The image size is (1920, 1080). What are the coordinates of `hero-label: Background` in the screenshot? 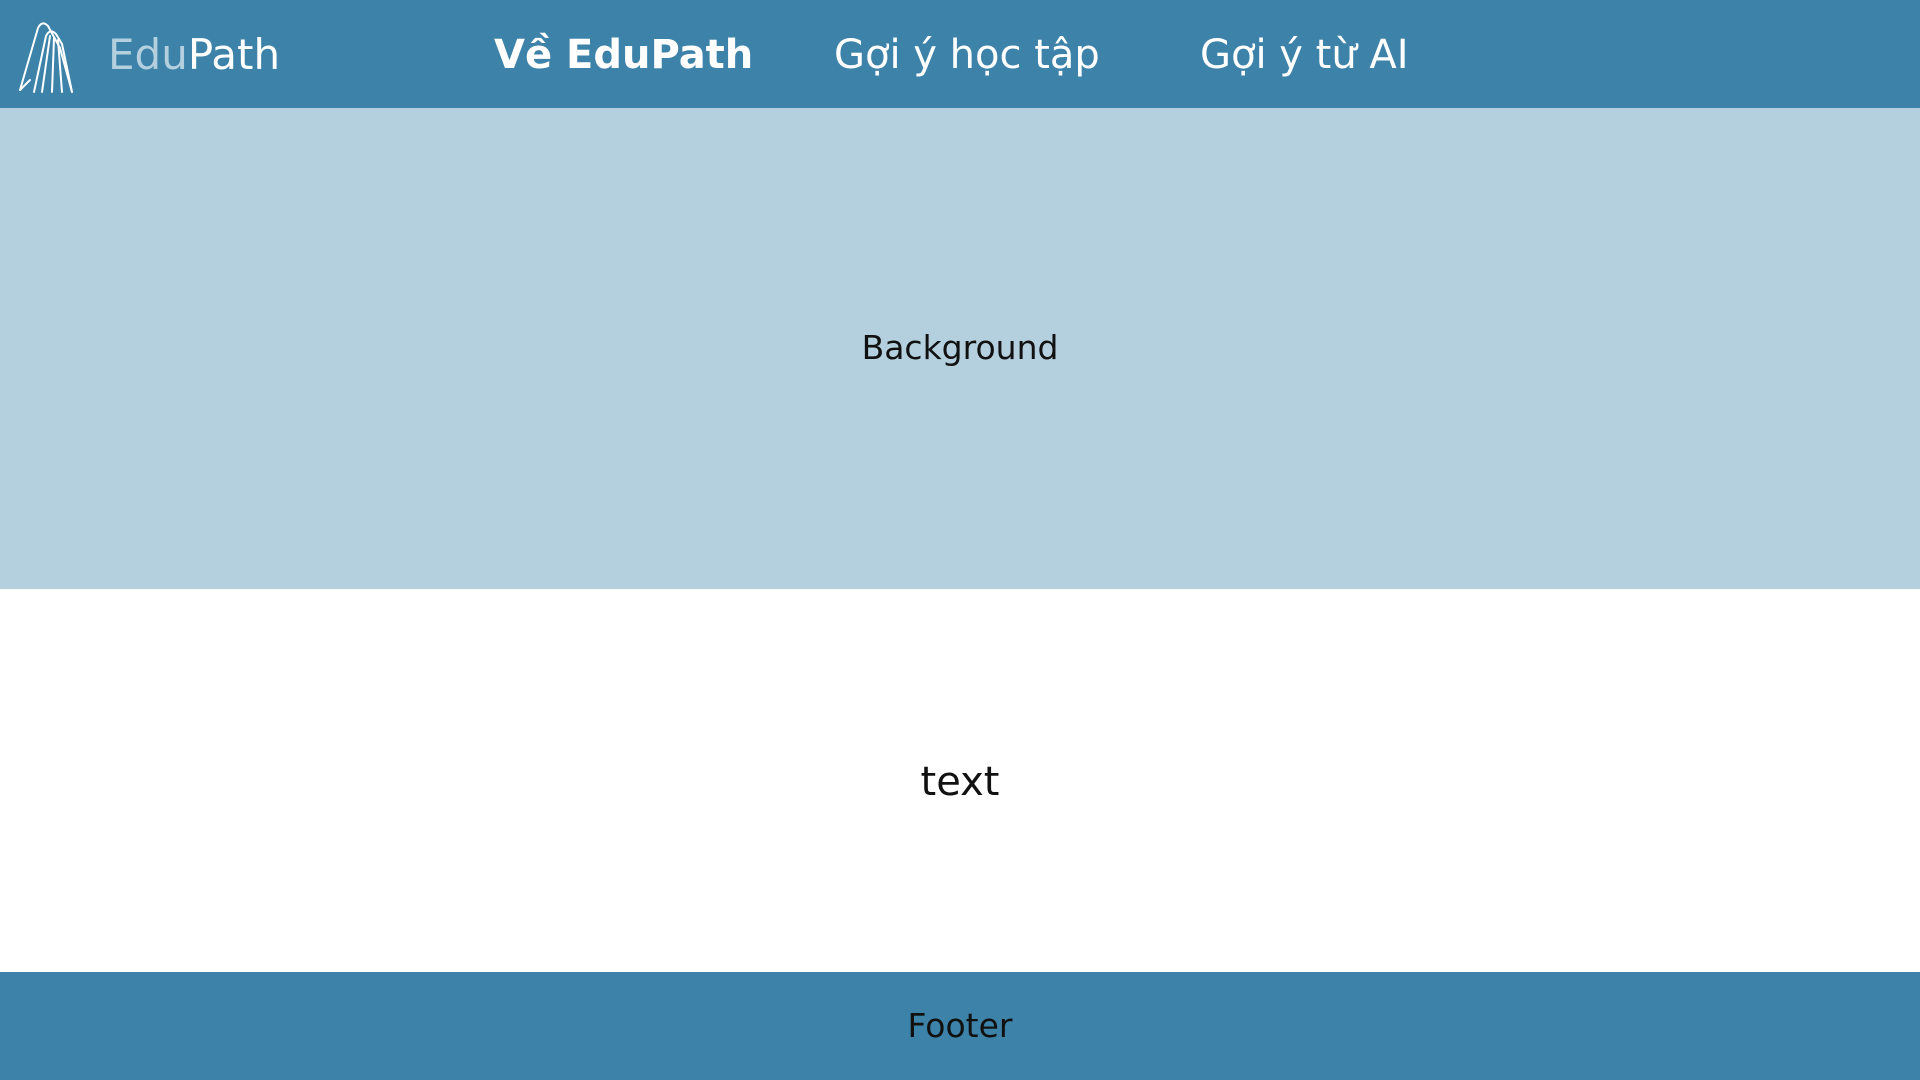 It's located at (960, 347).